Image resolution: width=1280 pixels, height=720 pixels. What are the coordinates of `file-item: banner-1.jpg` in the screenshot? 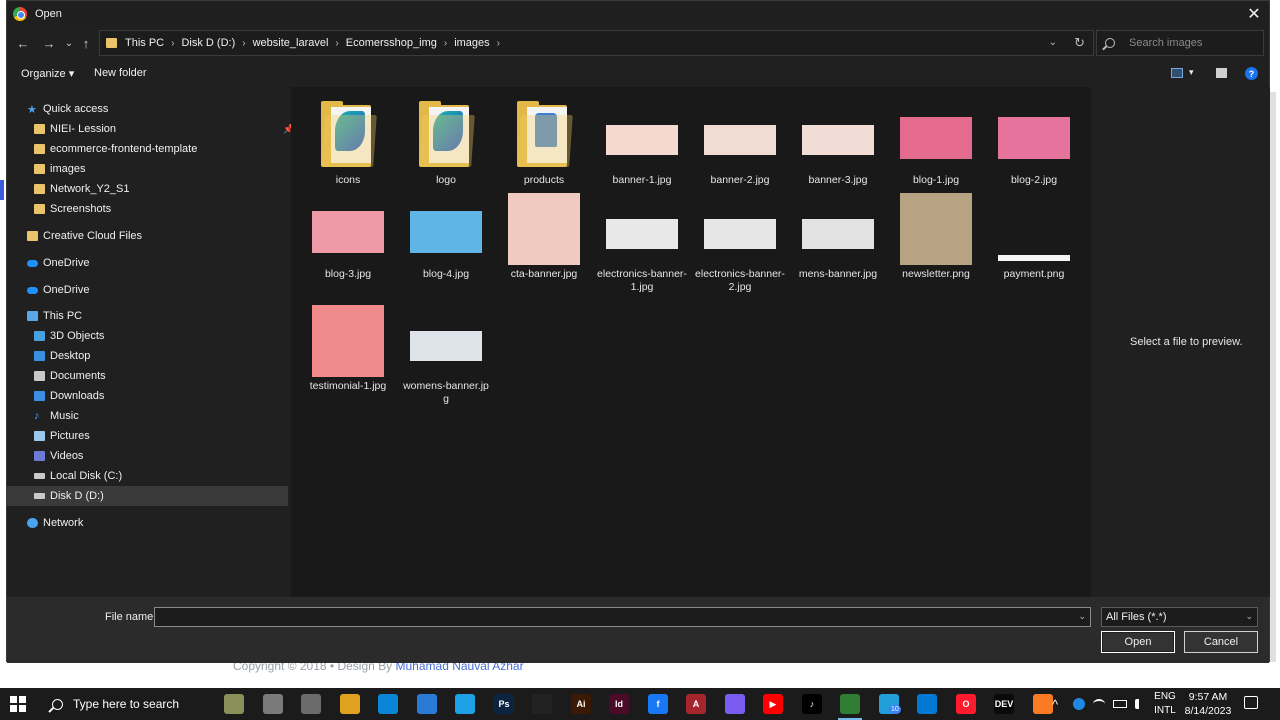 It's located at (642, 143).